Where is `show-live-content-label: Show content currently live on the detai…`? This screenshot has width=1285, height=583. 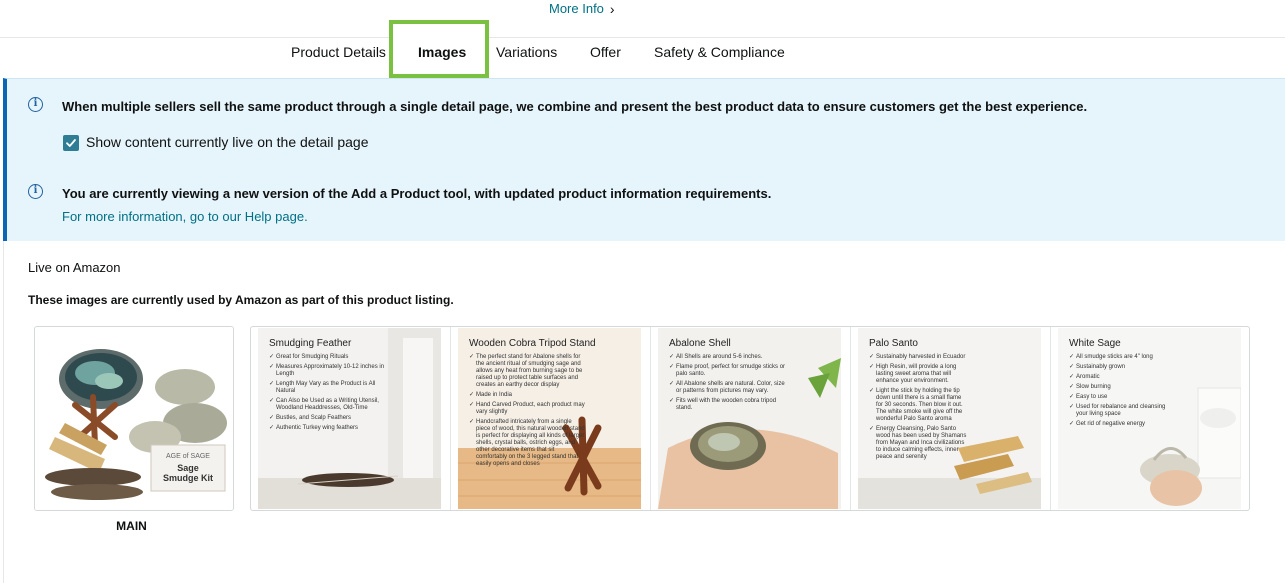 show-live-content-label: Show content currently live on the detai… is located at coordinates (227, 142).